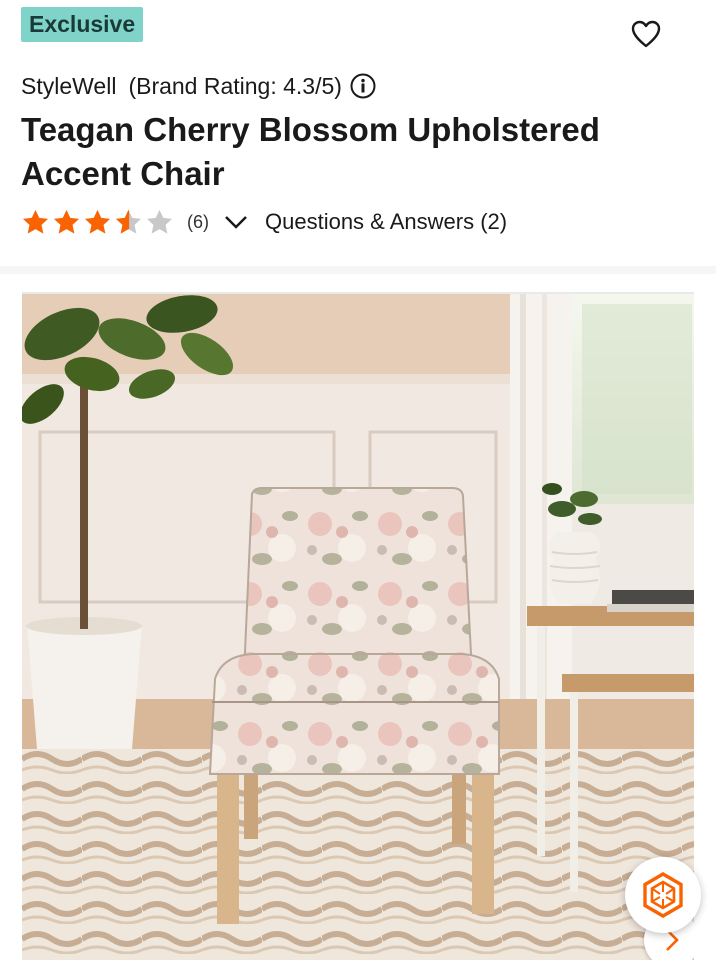 Image resolution: width=716 pixels, height=960 pixels. I want to click on rating-row: (6) Questions & Answers (2), so click(264, 222).